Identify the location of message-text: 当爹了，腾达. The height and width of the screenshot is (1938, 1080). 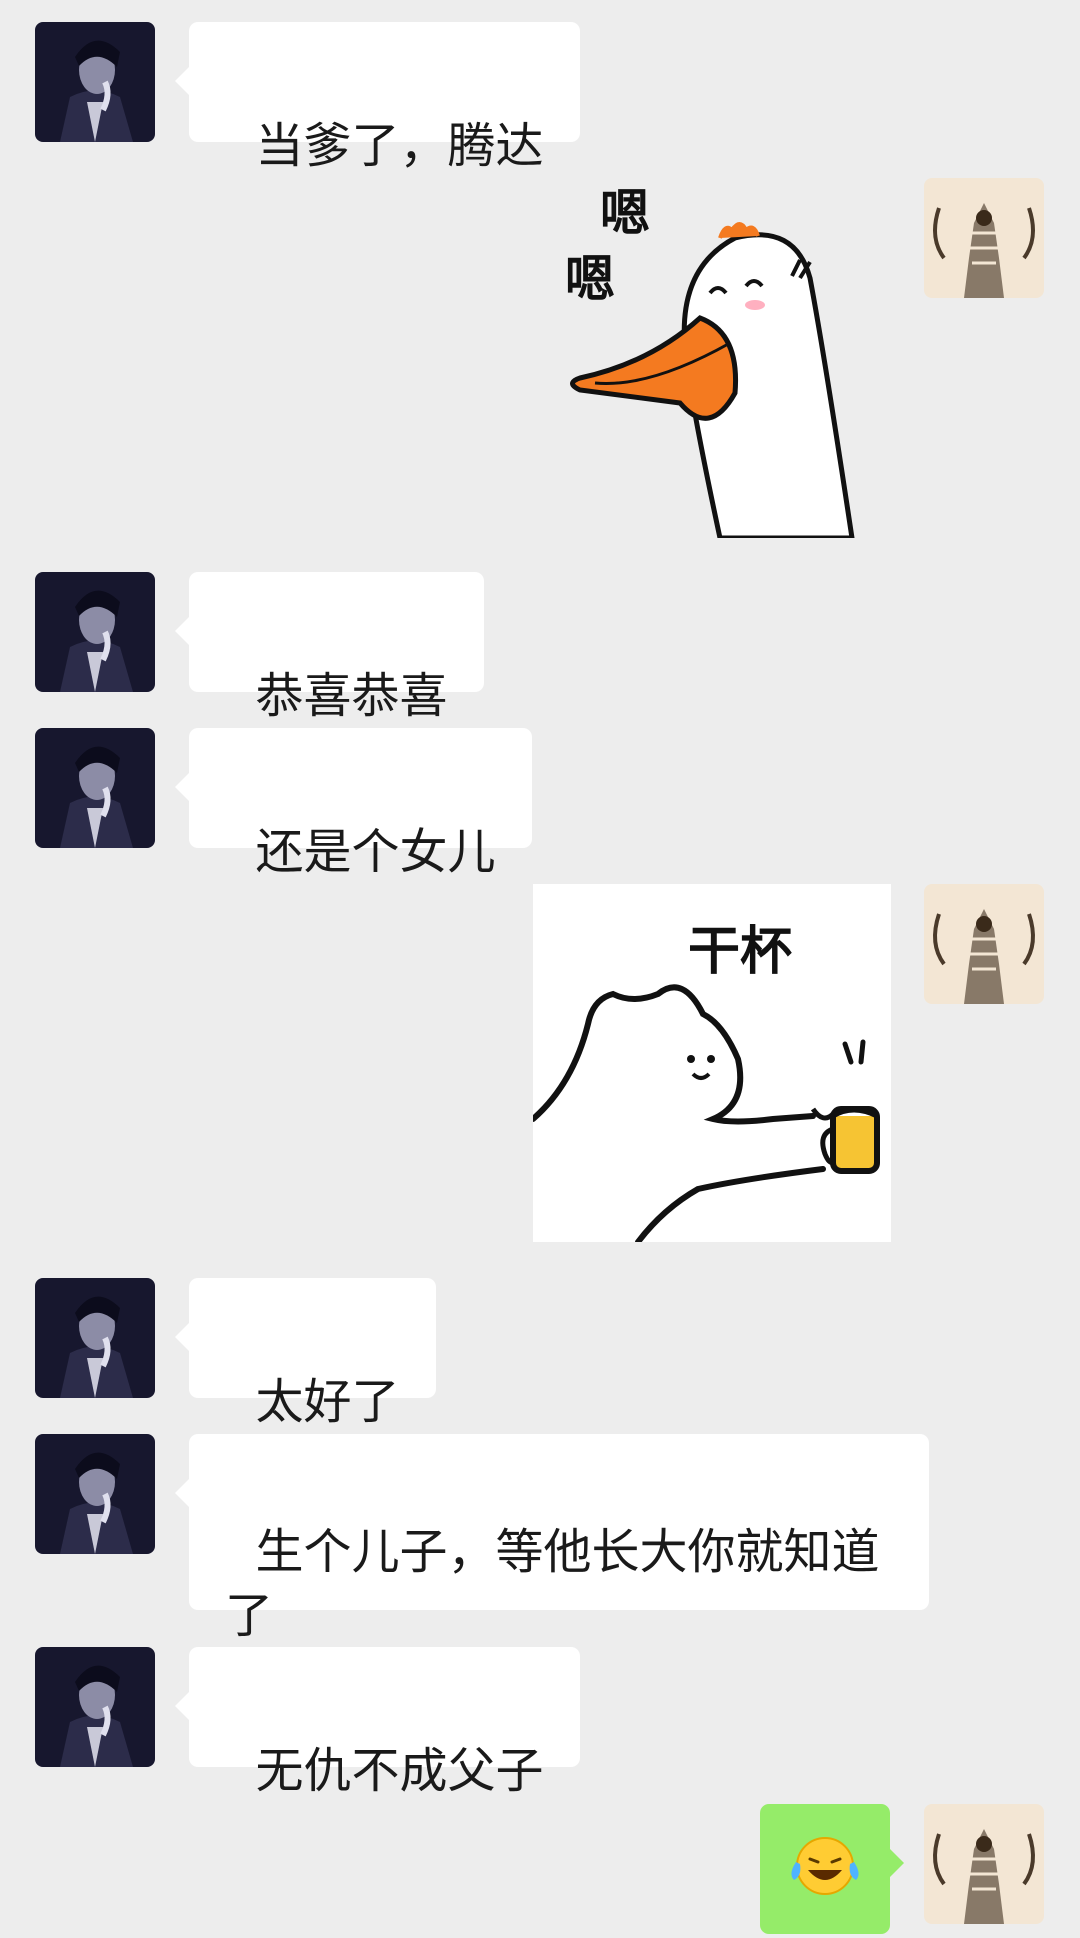
(399, 146).